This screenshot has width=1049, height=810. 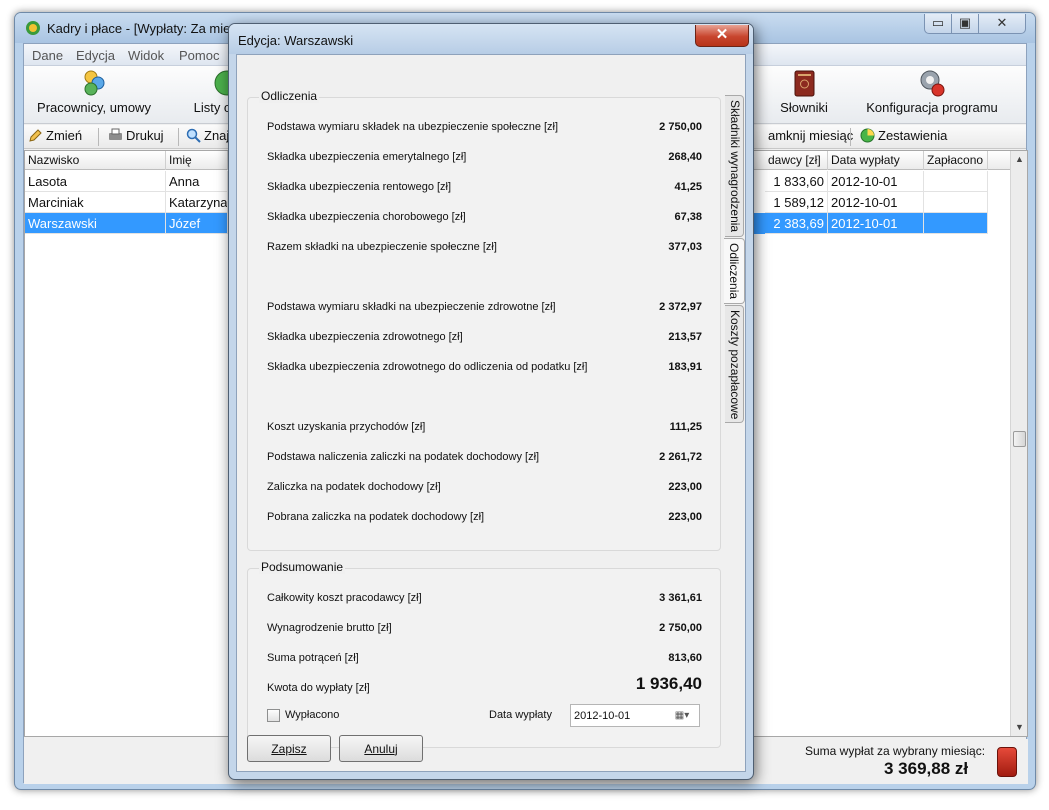 I want to click on payment-date-label: Data wypłaty, so click(x=520, y=715).